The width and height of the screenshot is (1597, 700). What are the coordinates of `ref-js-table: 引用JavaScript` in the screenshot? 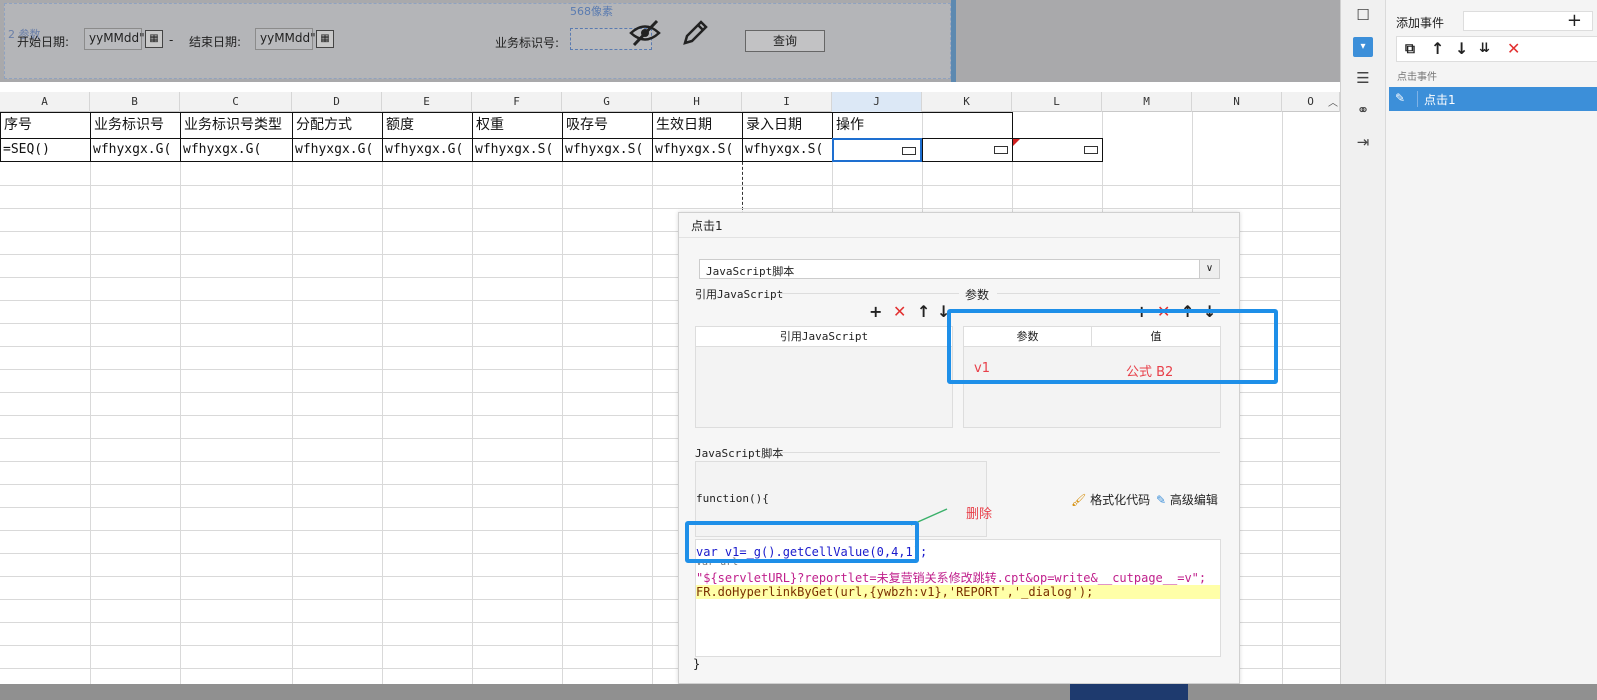 It's located at (824, 377).